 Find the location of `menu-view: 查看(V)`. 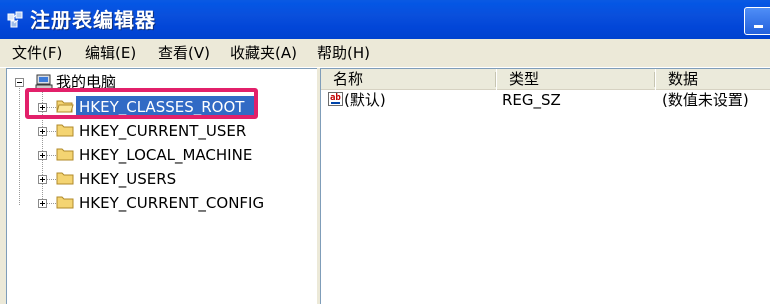

menu-view: 查看(V) is located at coordinates (184, 53).